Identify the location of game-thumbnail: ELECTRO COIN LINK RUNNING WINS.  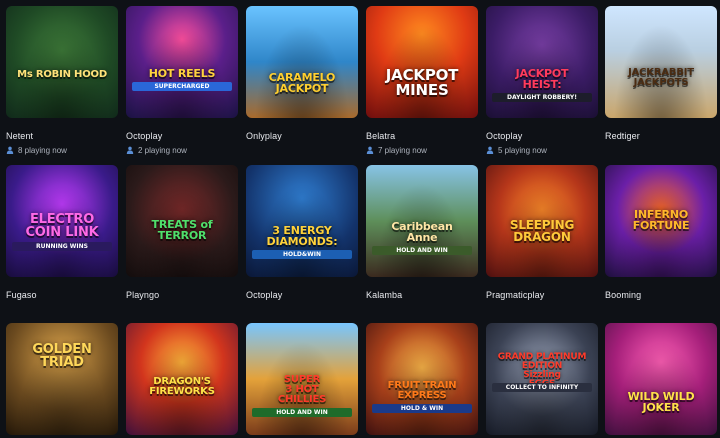
(62, 221).